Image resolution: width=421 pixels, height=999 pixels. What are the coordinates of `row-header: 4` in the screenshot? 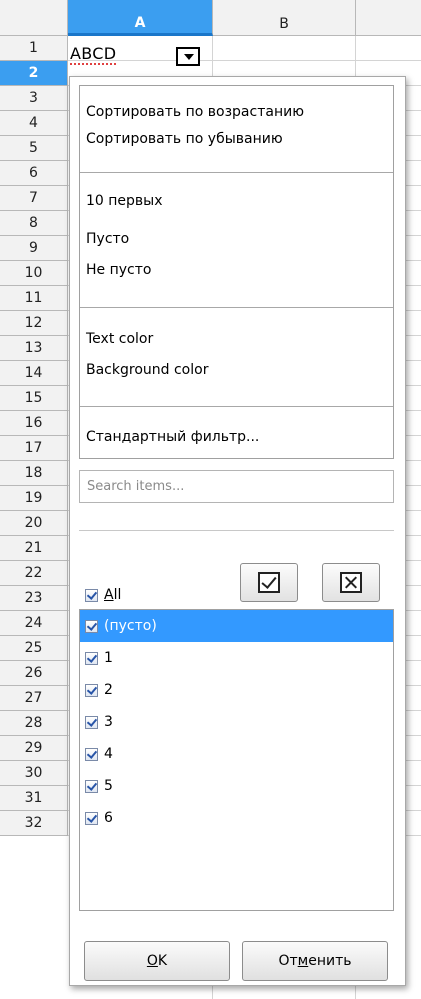 It's located at (34, 123).